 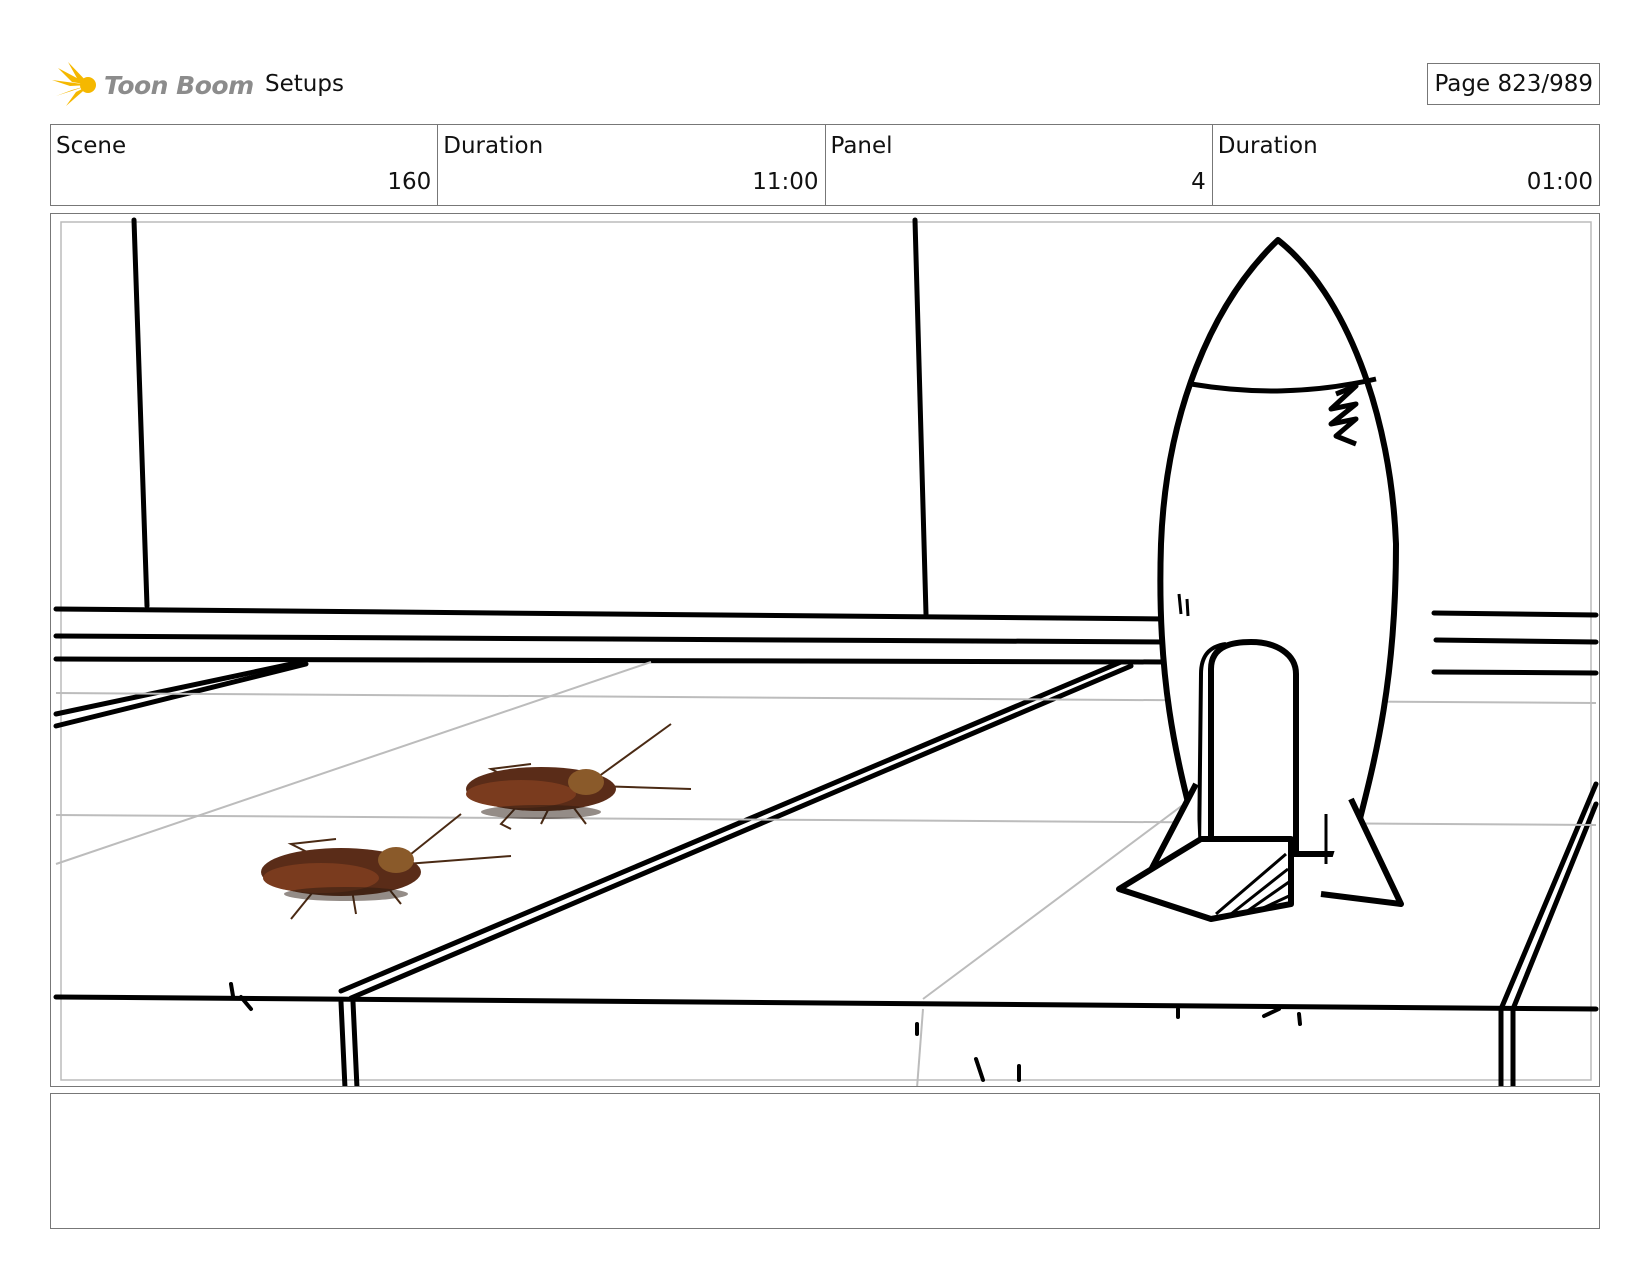 I want to click on scene-duration-value: 11:00, so click(x=785, y=182).